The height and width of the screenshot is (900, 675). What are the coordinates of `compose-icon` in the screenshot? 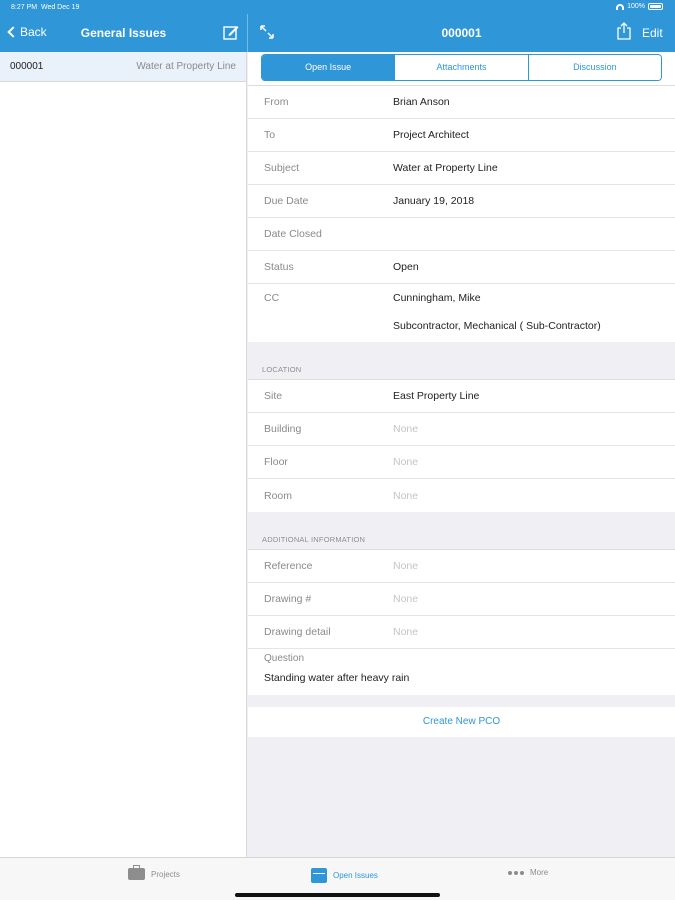 It's located at (231, 32).